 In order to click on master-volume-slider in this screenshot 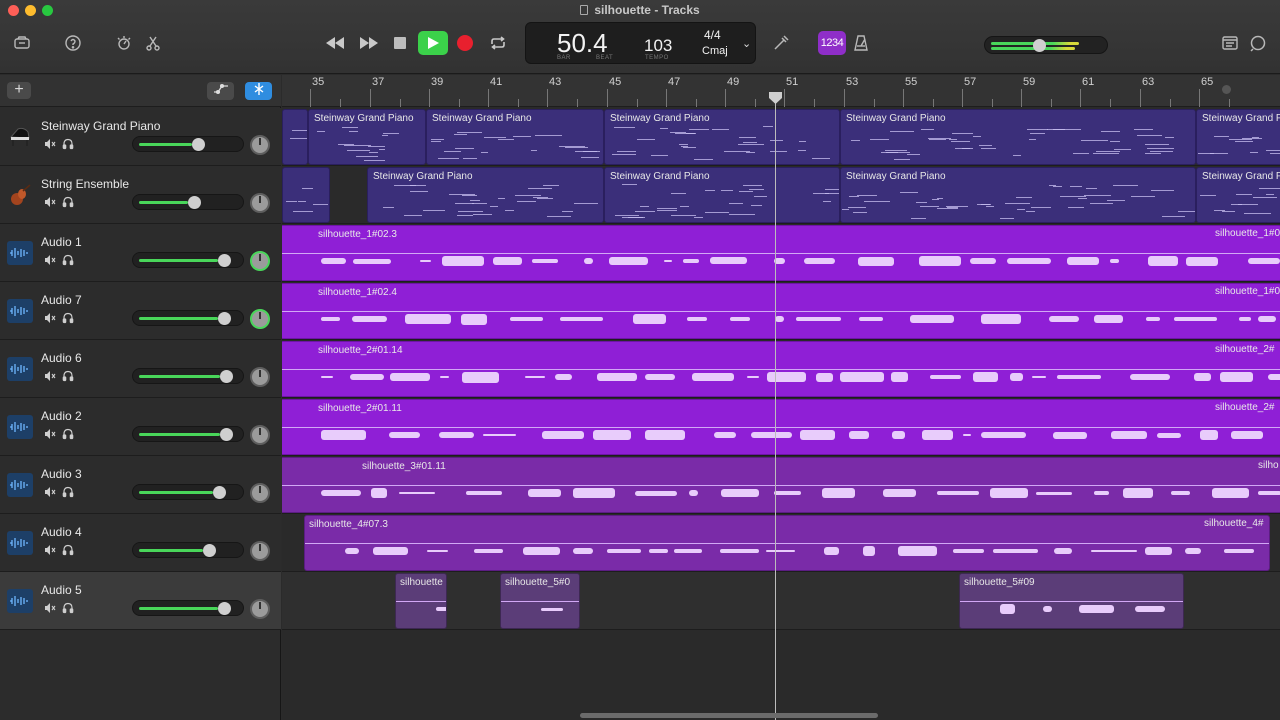, I will do `click(1046, 45)`.